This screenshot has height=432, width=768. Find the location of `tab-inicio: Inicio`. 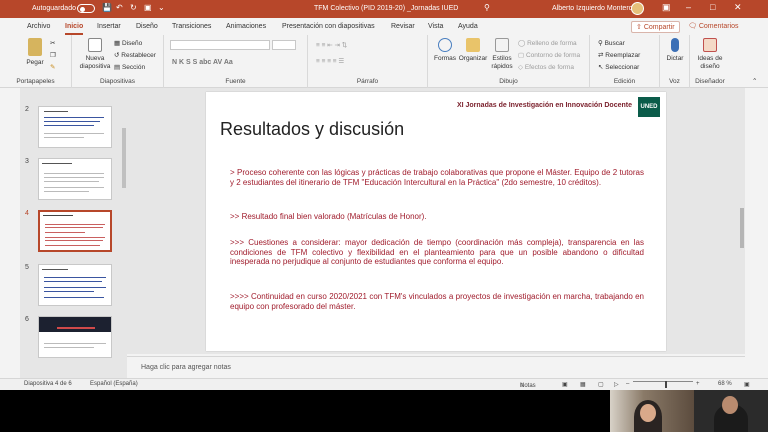

tab-inicio: Inicio is located at coordinates (74, 26).